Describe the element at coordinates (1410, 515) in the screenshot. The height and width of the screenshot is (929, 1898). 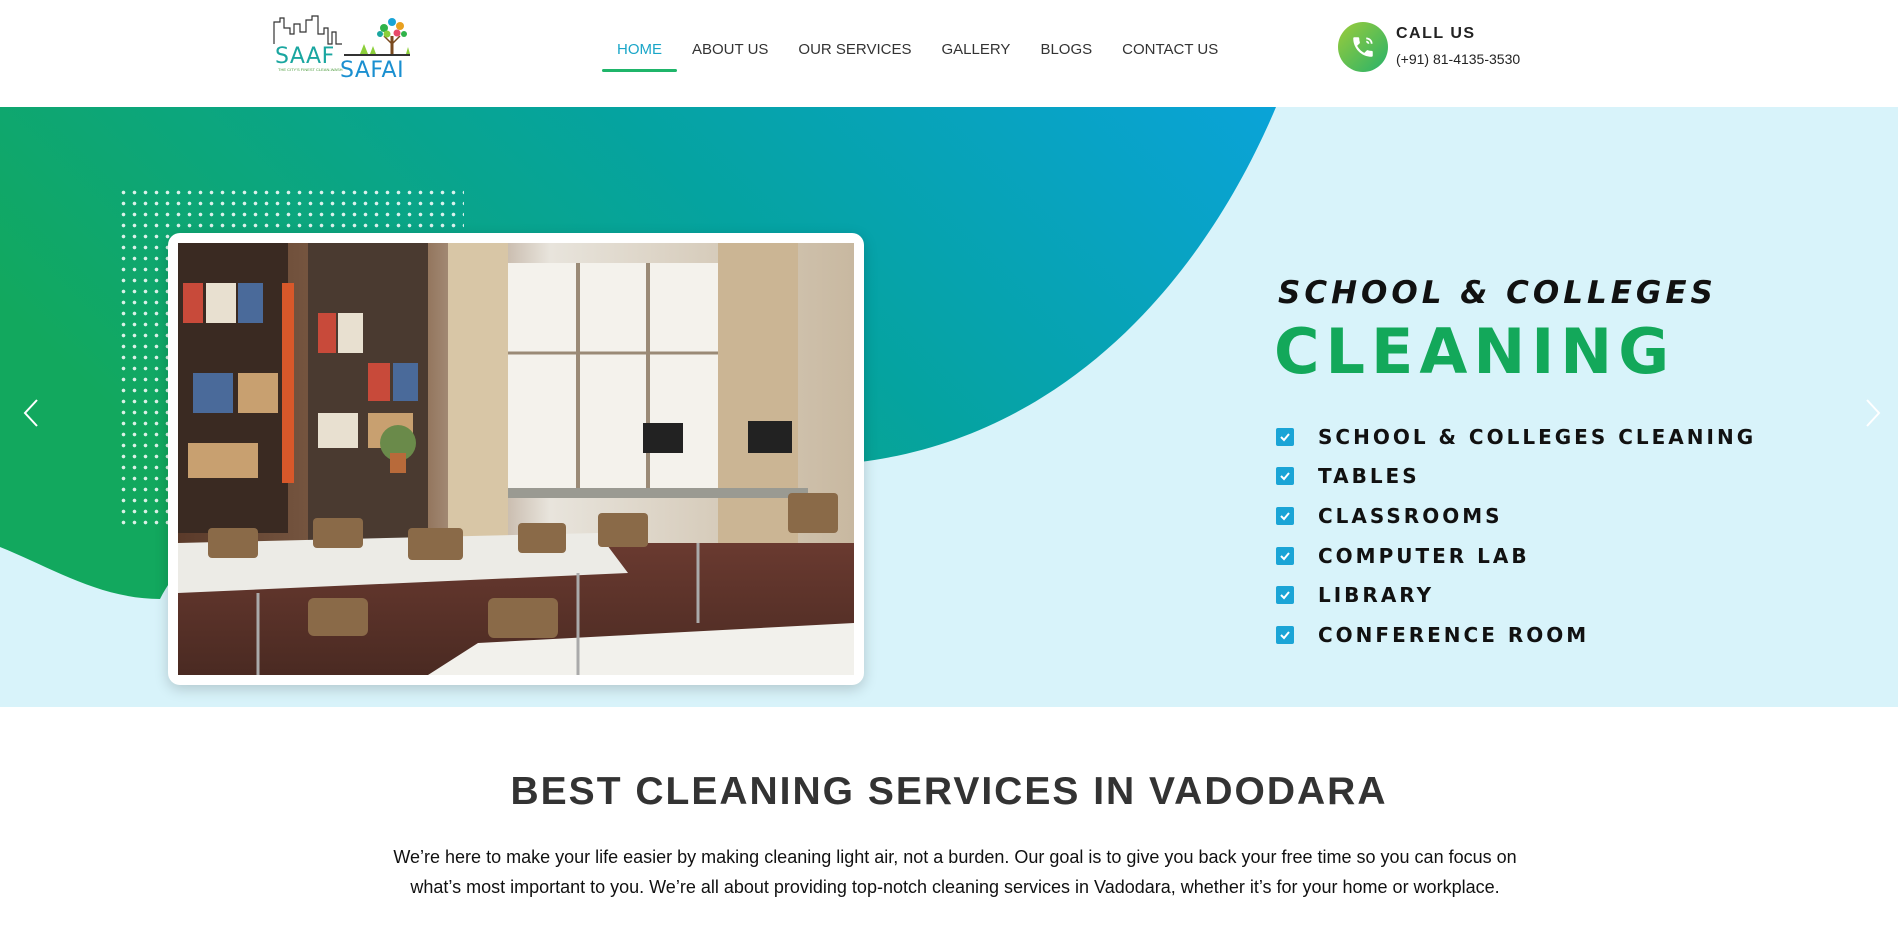
I see `list-item-label: CLASSROOMS` at that location.